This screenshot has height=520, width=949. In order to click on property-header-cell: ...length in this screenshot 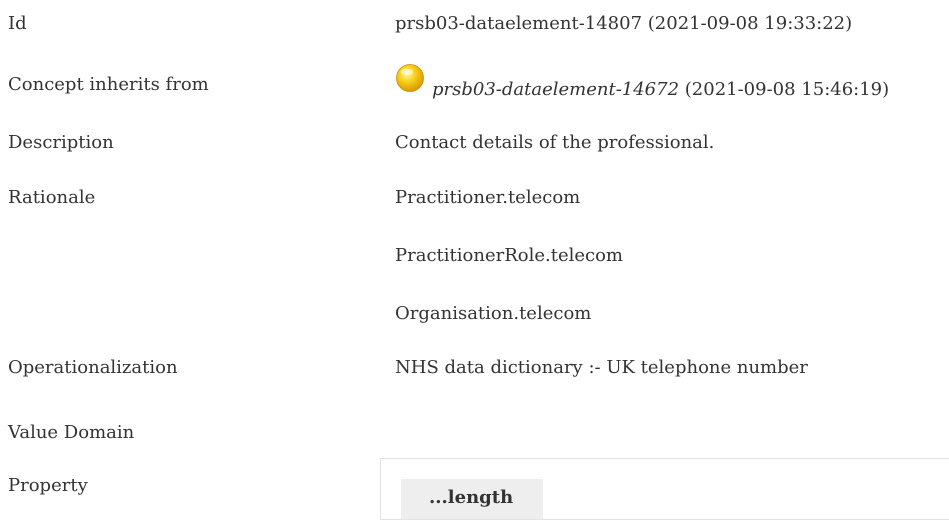, I will do `click(472, 499)`.